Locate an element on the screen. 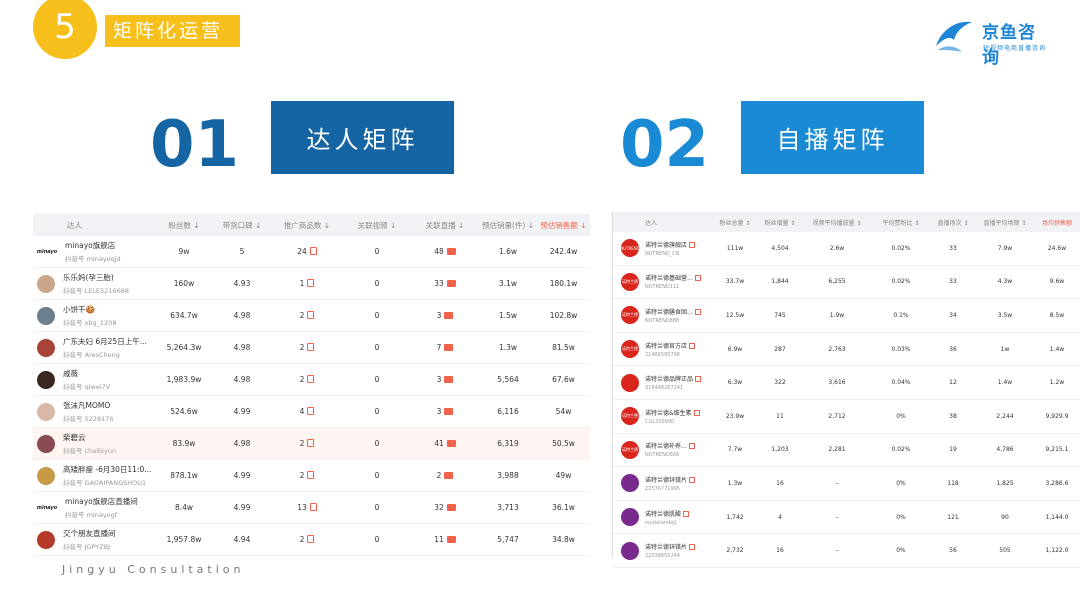 This screenshot has width=1080, height=599. avg-revenue: 1.4w is located at coordinates (1057, 349).